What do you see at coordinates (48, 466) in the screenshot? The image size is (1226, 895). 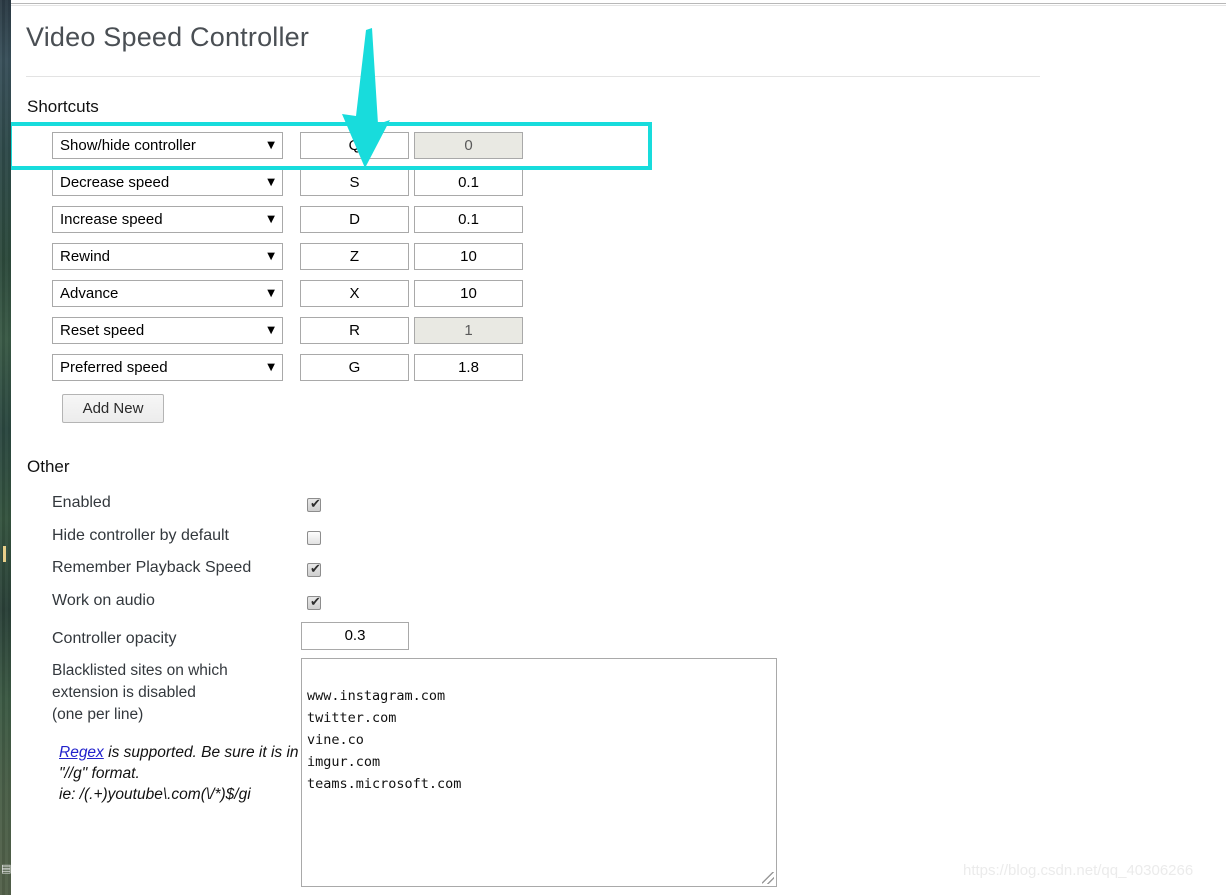 I see `other-section-heading: Other` at bounding box center [48, 466].